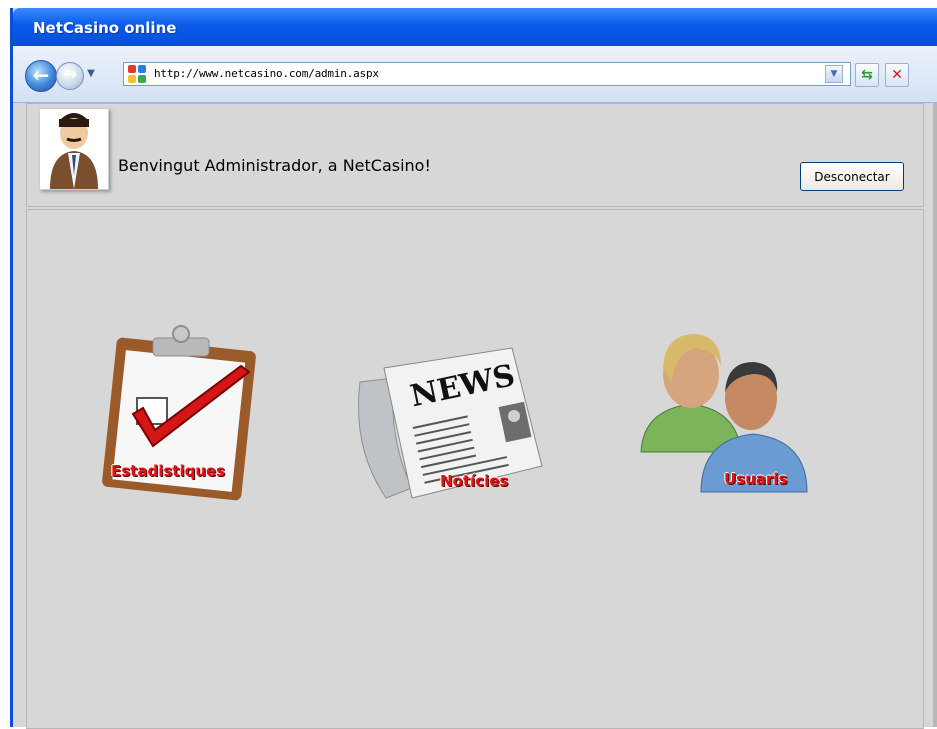  What do you see at coordinates (168, 471) in the screenshot?
I see `menu-label-estadistiques: Estadistiques` at bounding box center [168, 471].